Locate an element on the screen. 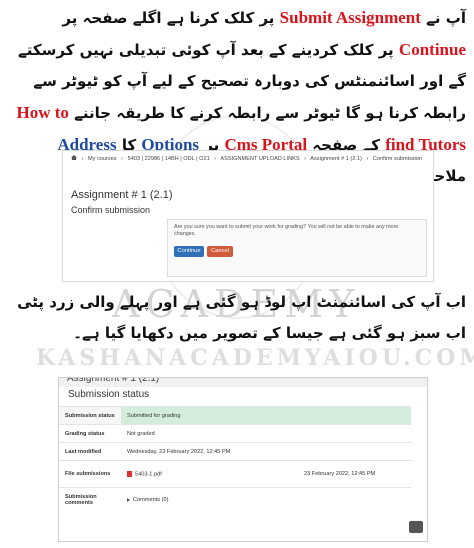 This screenshot has width=474, height=548. breadcrumb-item: Confirm submission is located at coordinates (397, 159).